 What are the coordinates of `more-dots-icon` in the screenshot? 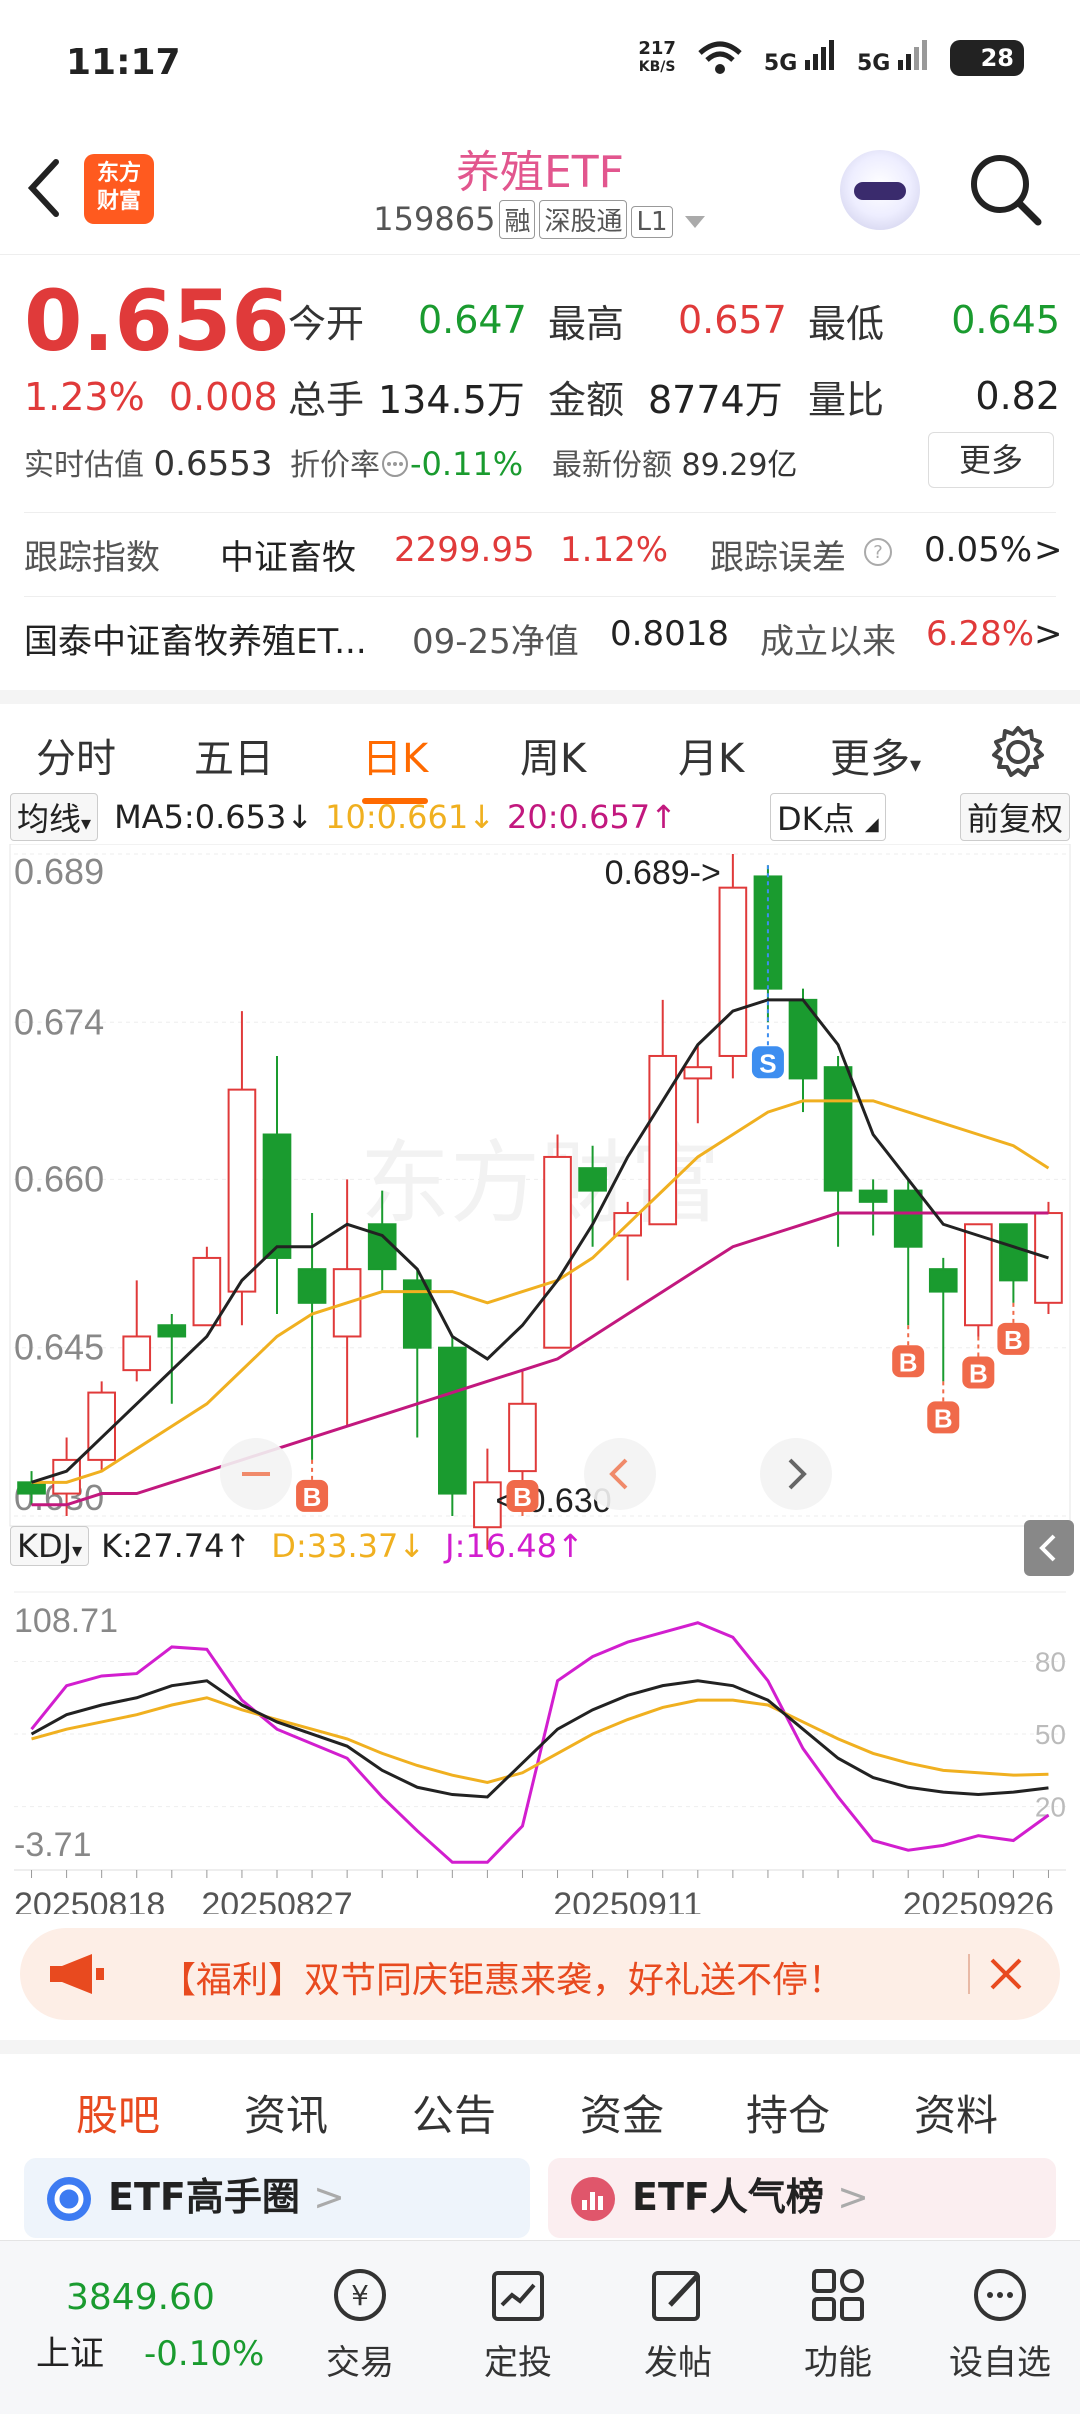 It's located at (1000, 2295).